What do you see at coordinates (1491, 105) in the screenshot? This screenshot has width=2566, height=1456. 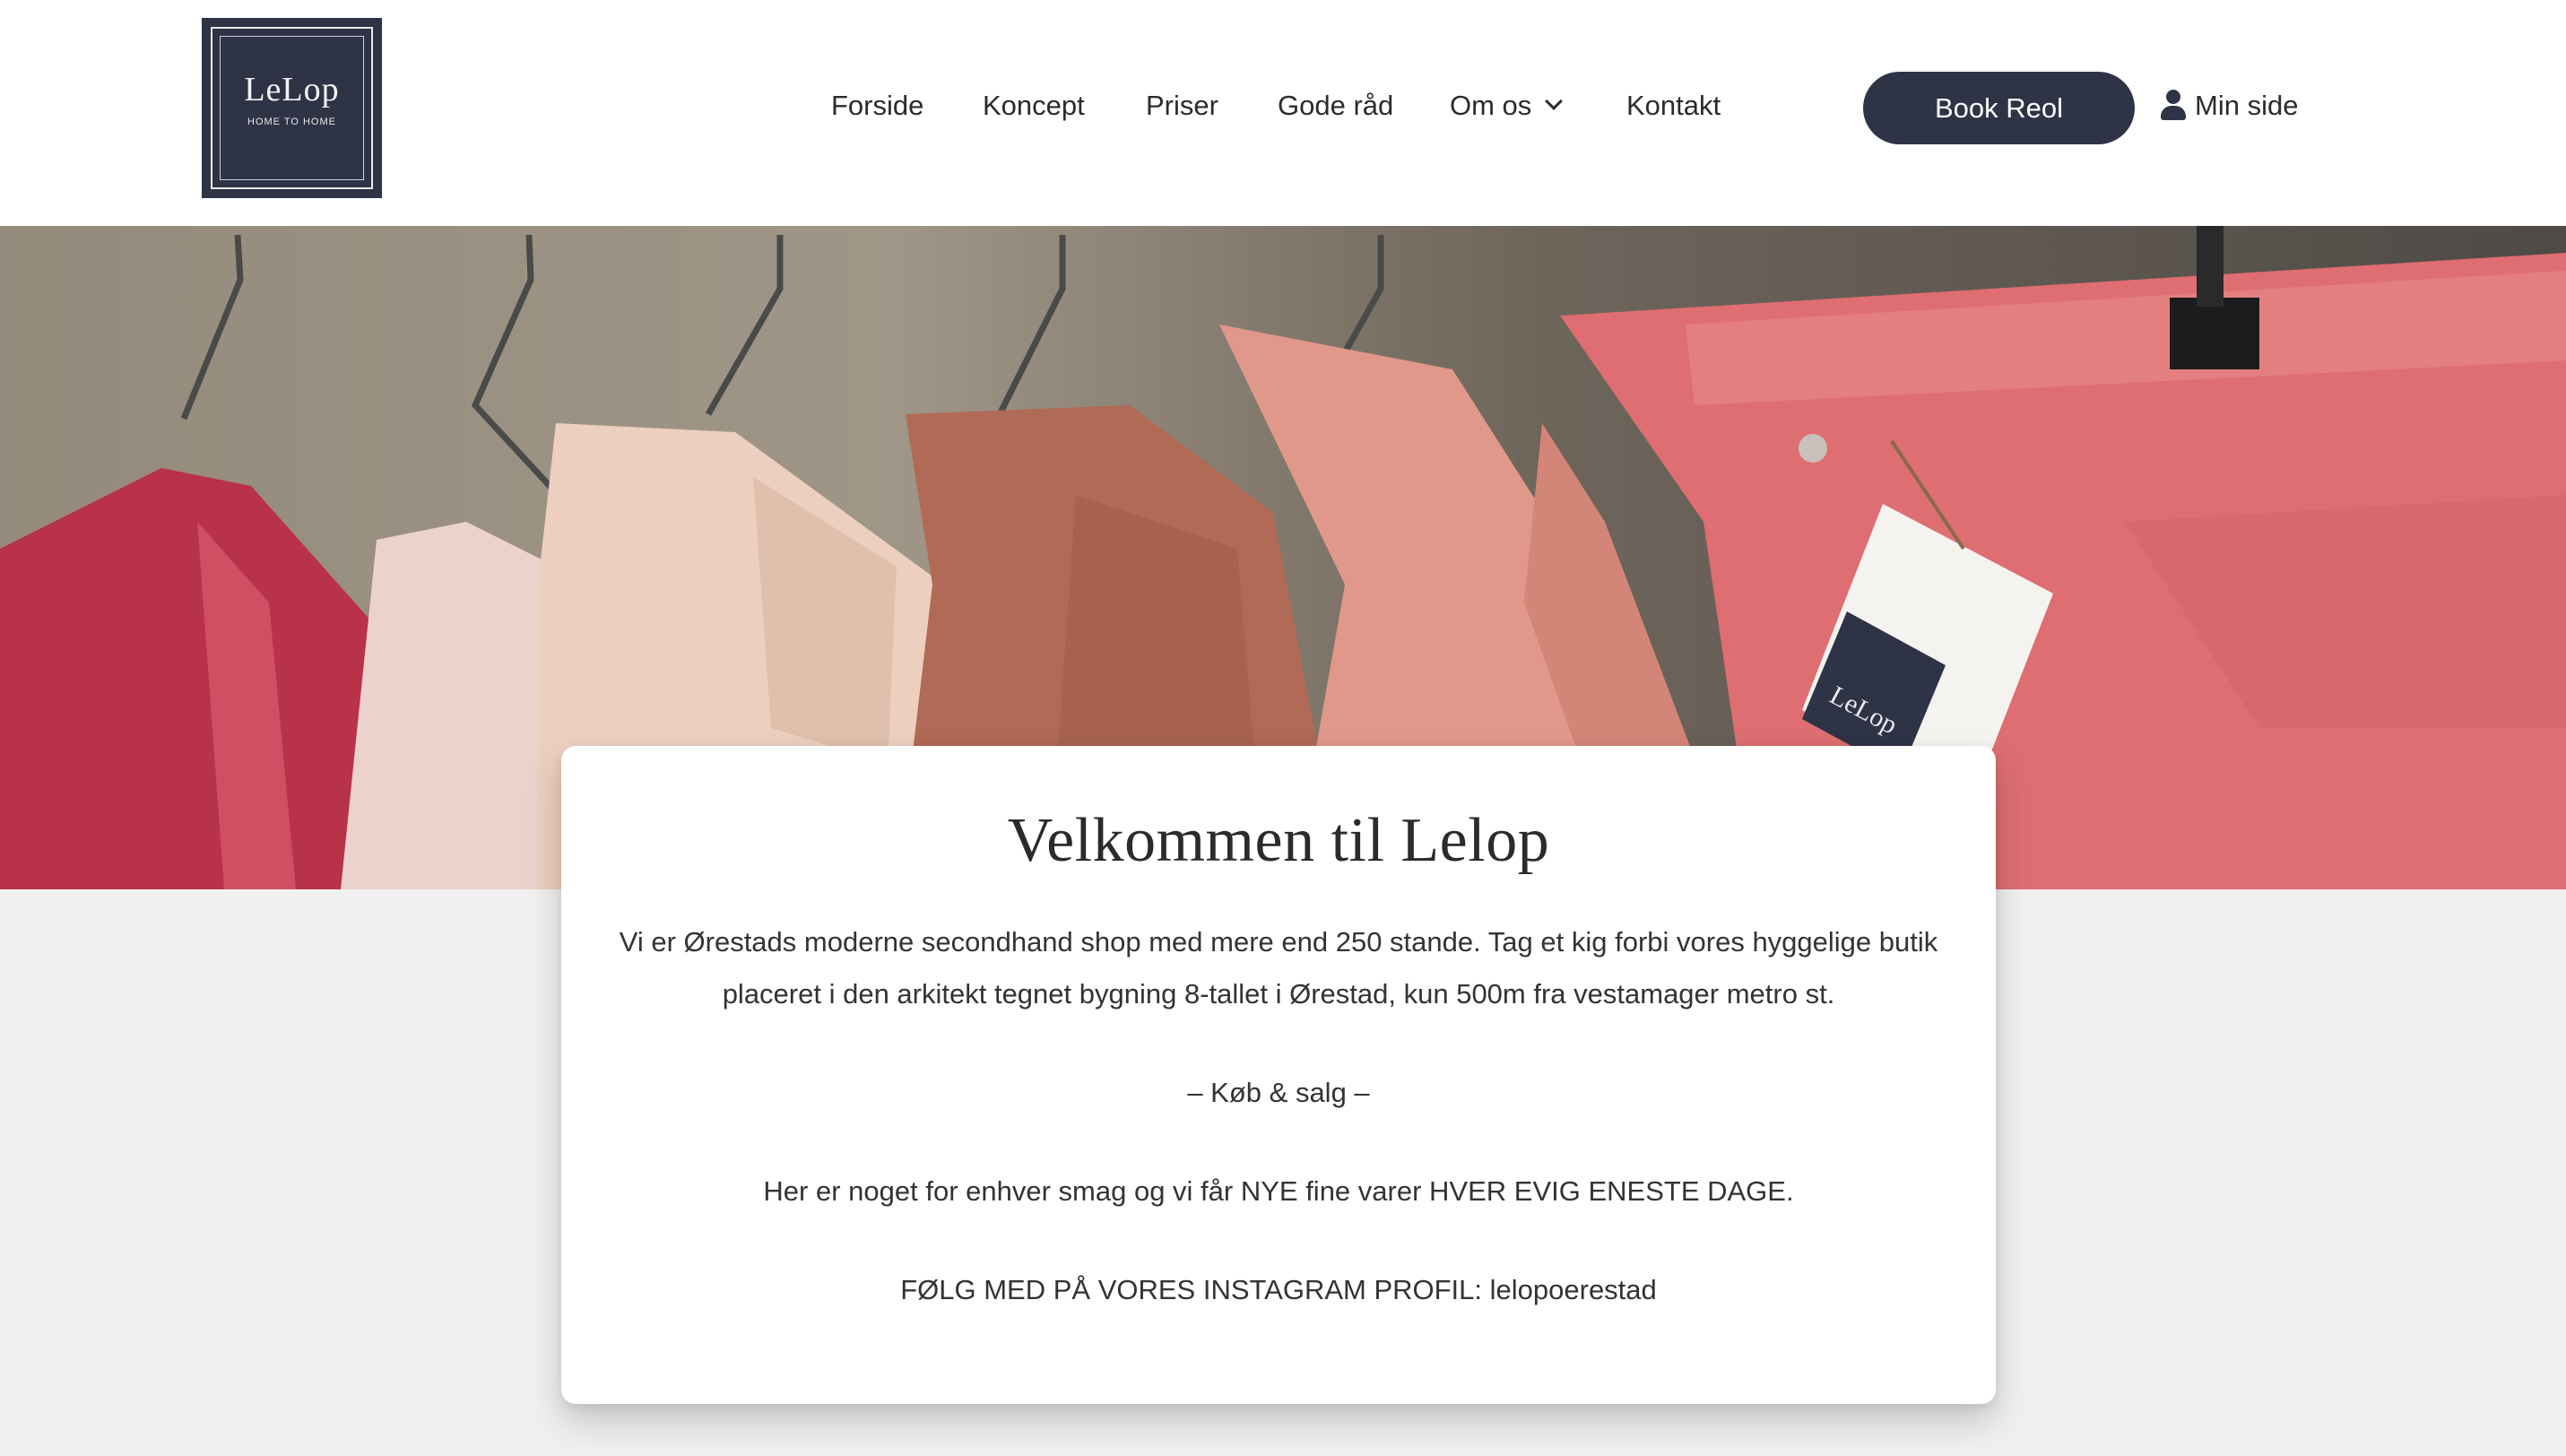 I see `nav-item-om-os-label: Om os` at bounding box center [1491, 105].